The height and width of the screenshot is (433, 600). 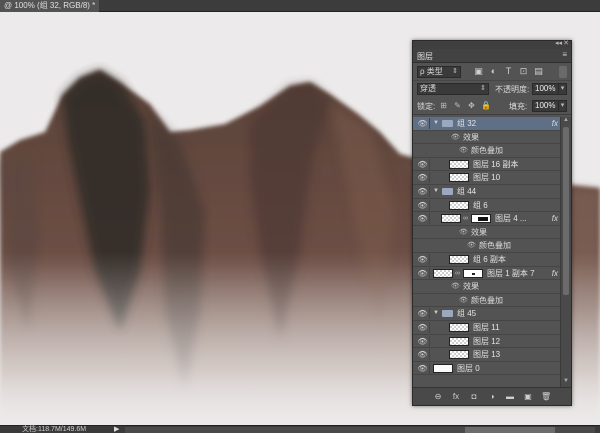 What do you see at coordinates (487, 273) in the screenshot?
I see `layer-row: 👁 ∞ 图层 1 副本 7 fx` at bounding box center [487, 273].